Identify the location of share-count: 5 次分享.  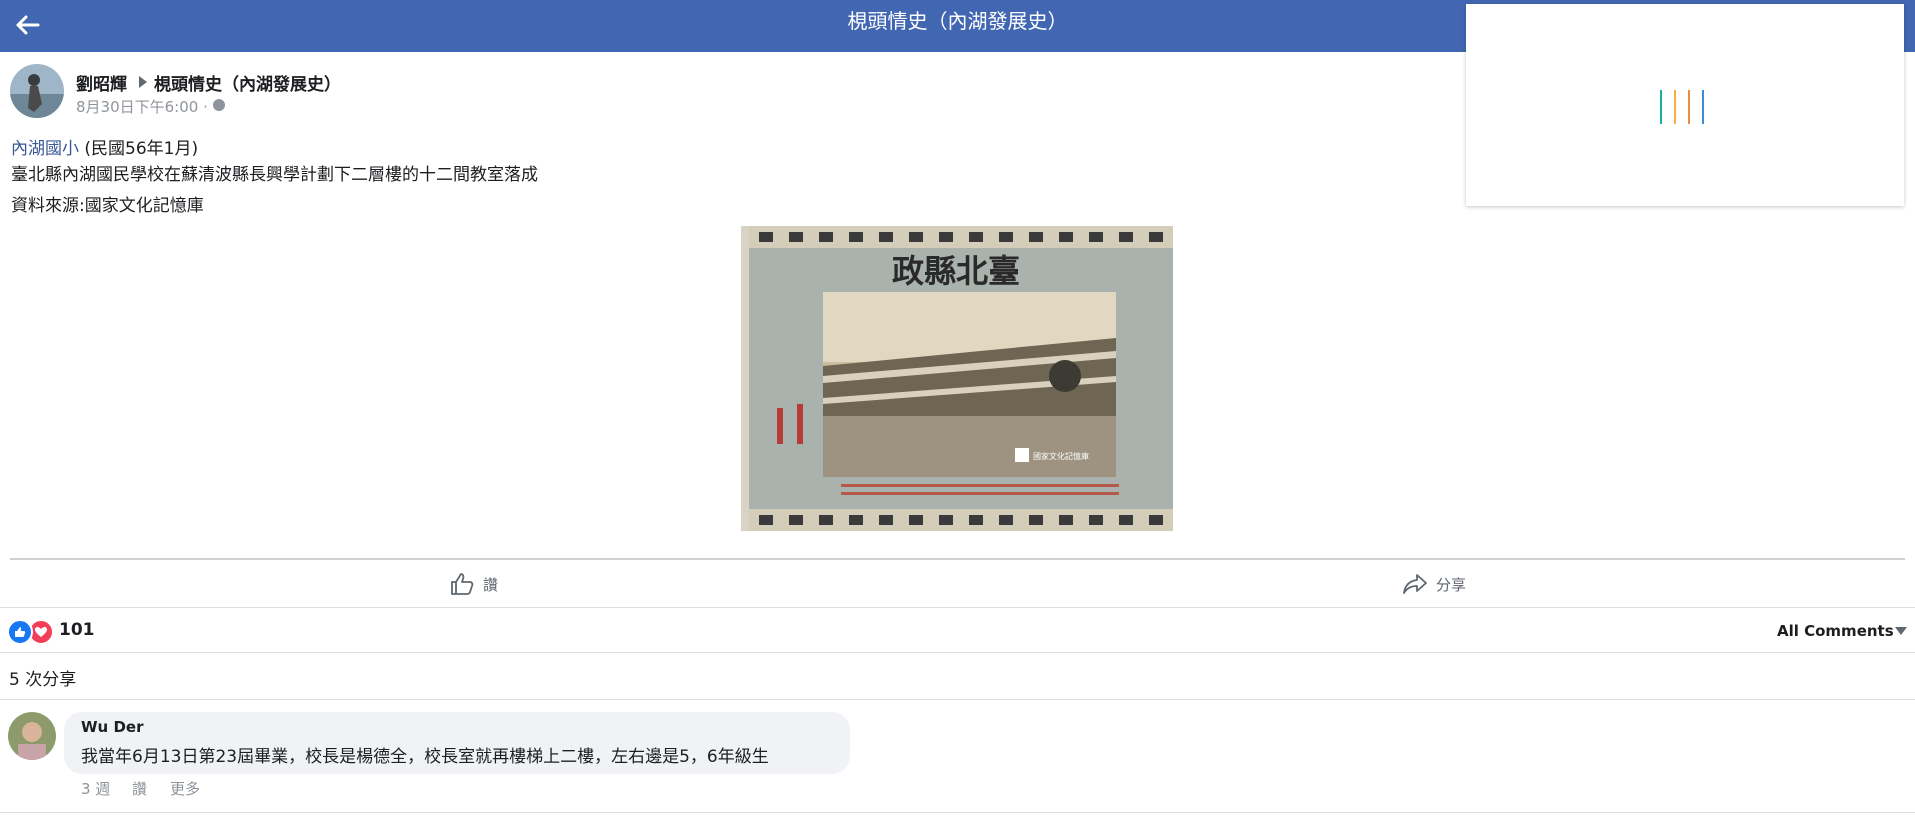
(42, 677).